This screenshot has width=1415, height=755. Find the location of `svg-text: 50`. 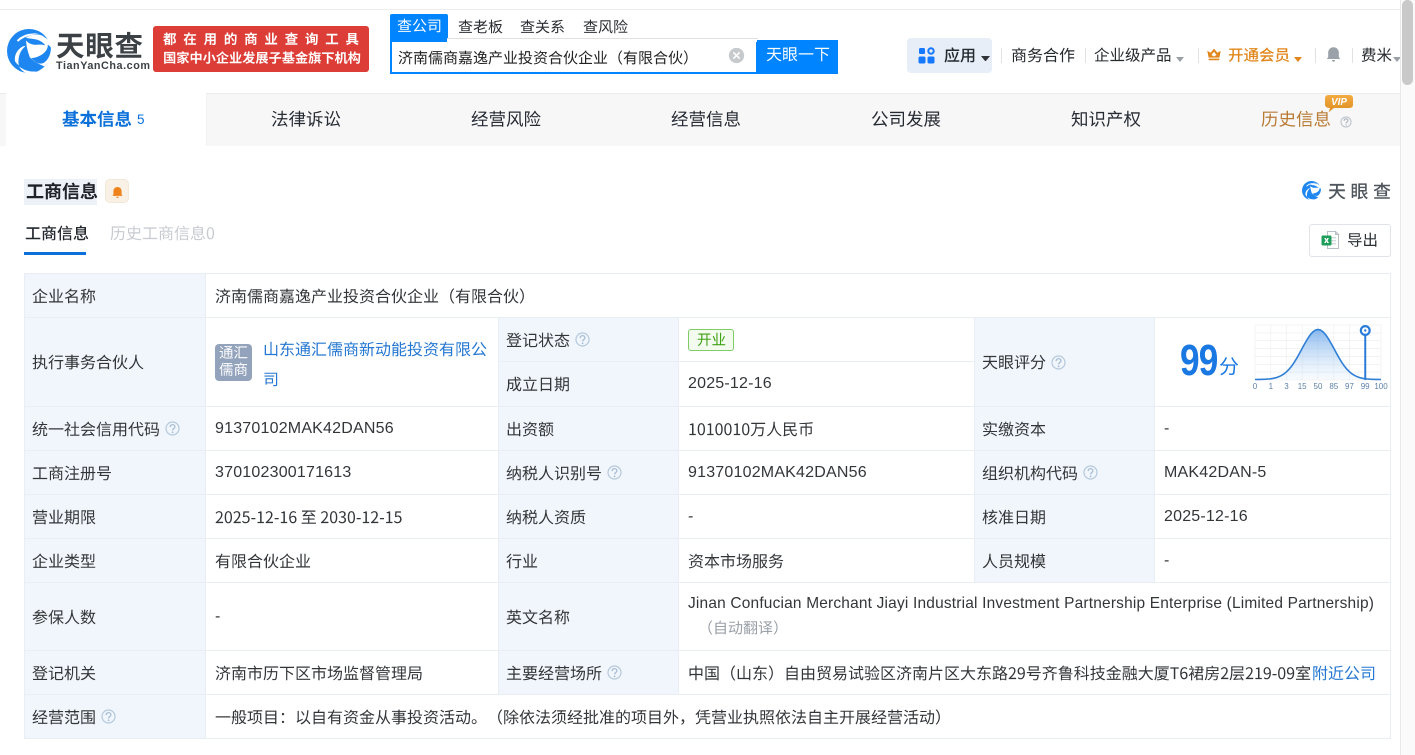

svg-text: 50 is located at coordinates (1318, 386).